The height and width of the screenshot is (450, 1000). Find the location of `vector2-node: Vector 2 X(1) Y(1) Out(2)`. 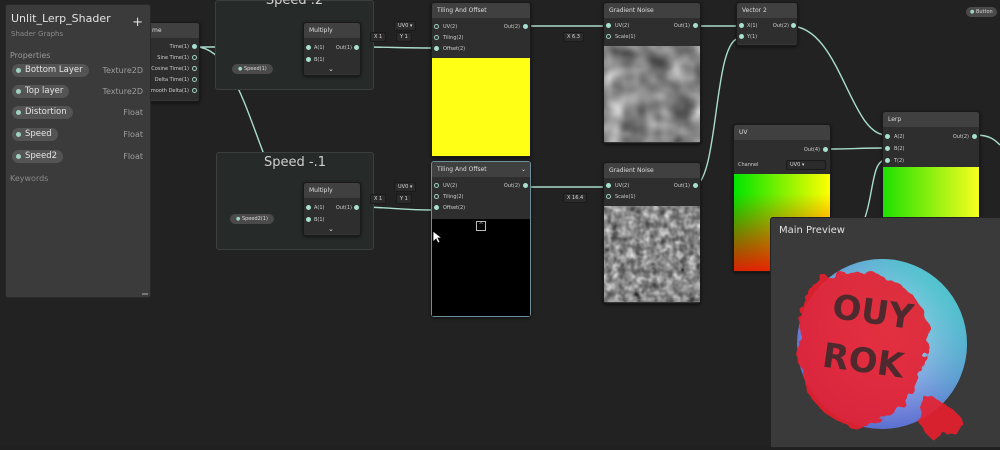

vector2-node: Vector 2 X(1) Y(1) Out(2) is located at coordinates (767, 24).